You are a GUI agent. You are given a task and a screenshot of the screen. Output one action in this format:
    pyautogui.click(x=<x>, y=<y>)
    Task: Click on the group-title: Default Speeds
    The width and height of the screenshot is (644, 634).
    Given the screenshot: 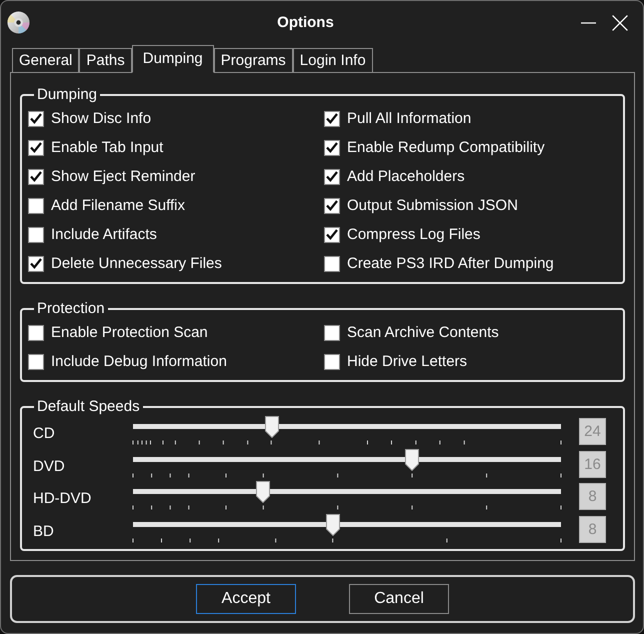 What is the action you would take?
    pyautogui.click(x=88, y=407)
    